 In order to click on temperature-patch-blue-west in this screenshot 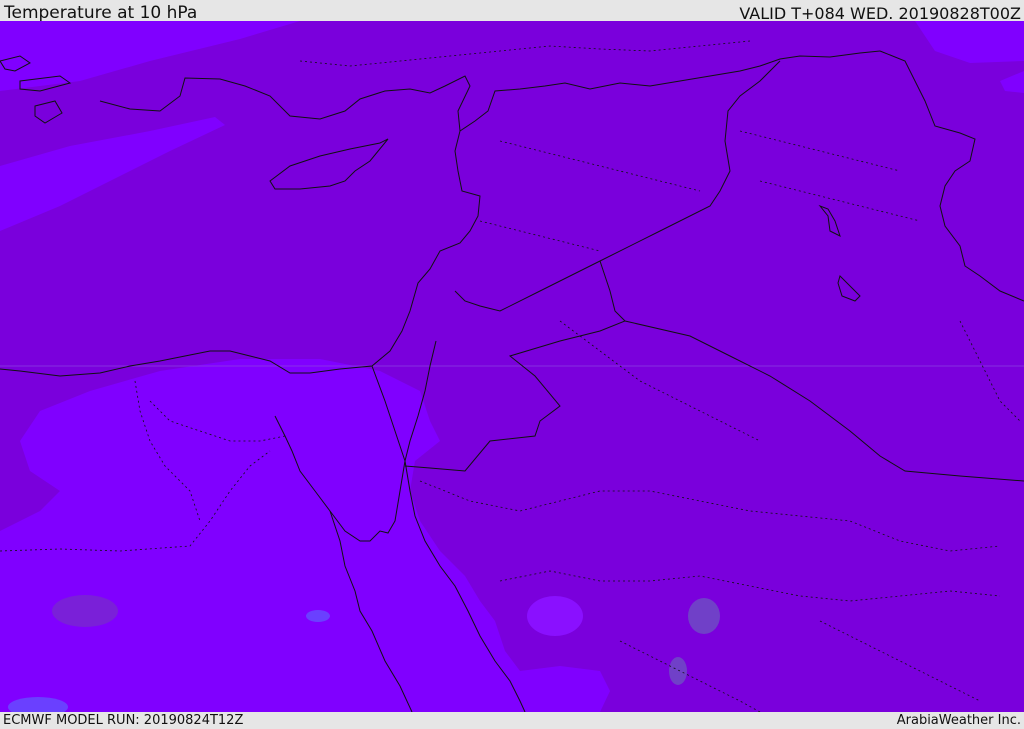, I will do `click(318, 616)`.